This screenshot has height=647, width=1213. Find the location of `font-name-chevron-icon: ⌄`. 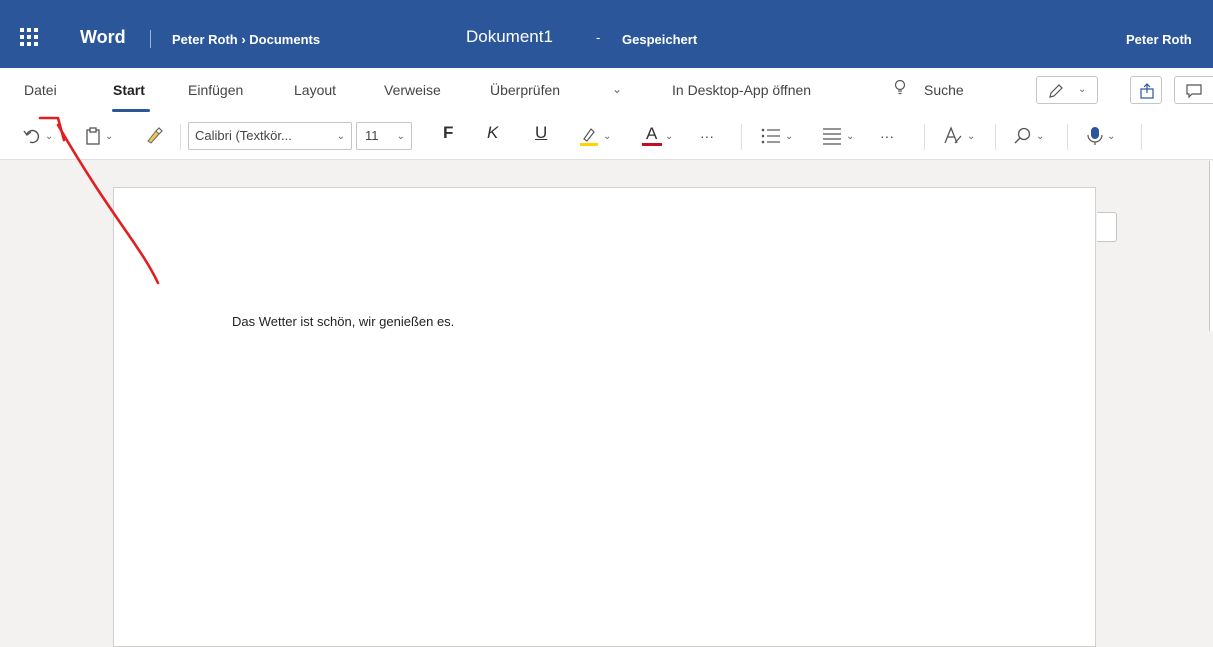

font-name-chevron-icon: ⌄ is located at coordinates (340, 136).